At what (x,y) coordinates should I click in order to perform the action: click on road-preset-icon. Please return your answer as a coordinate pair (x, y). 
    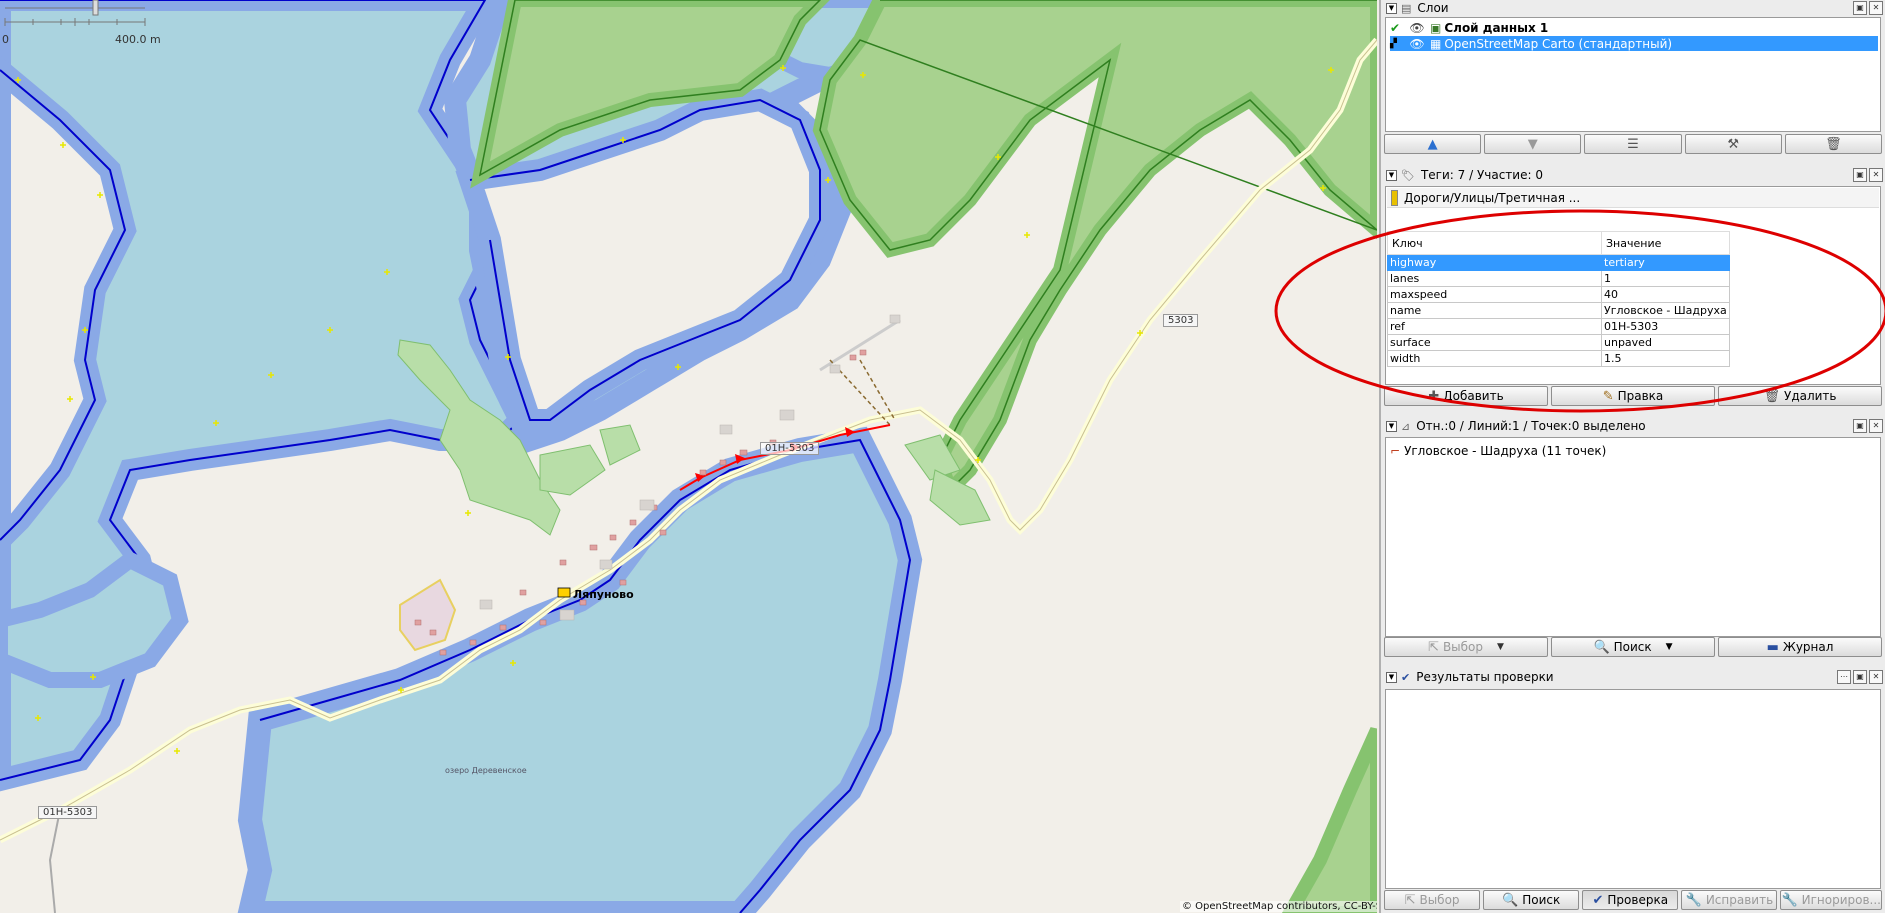
    Looking at the image, I should click on (1394, 197).